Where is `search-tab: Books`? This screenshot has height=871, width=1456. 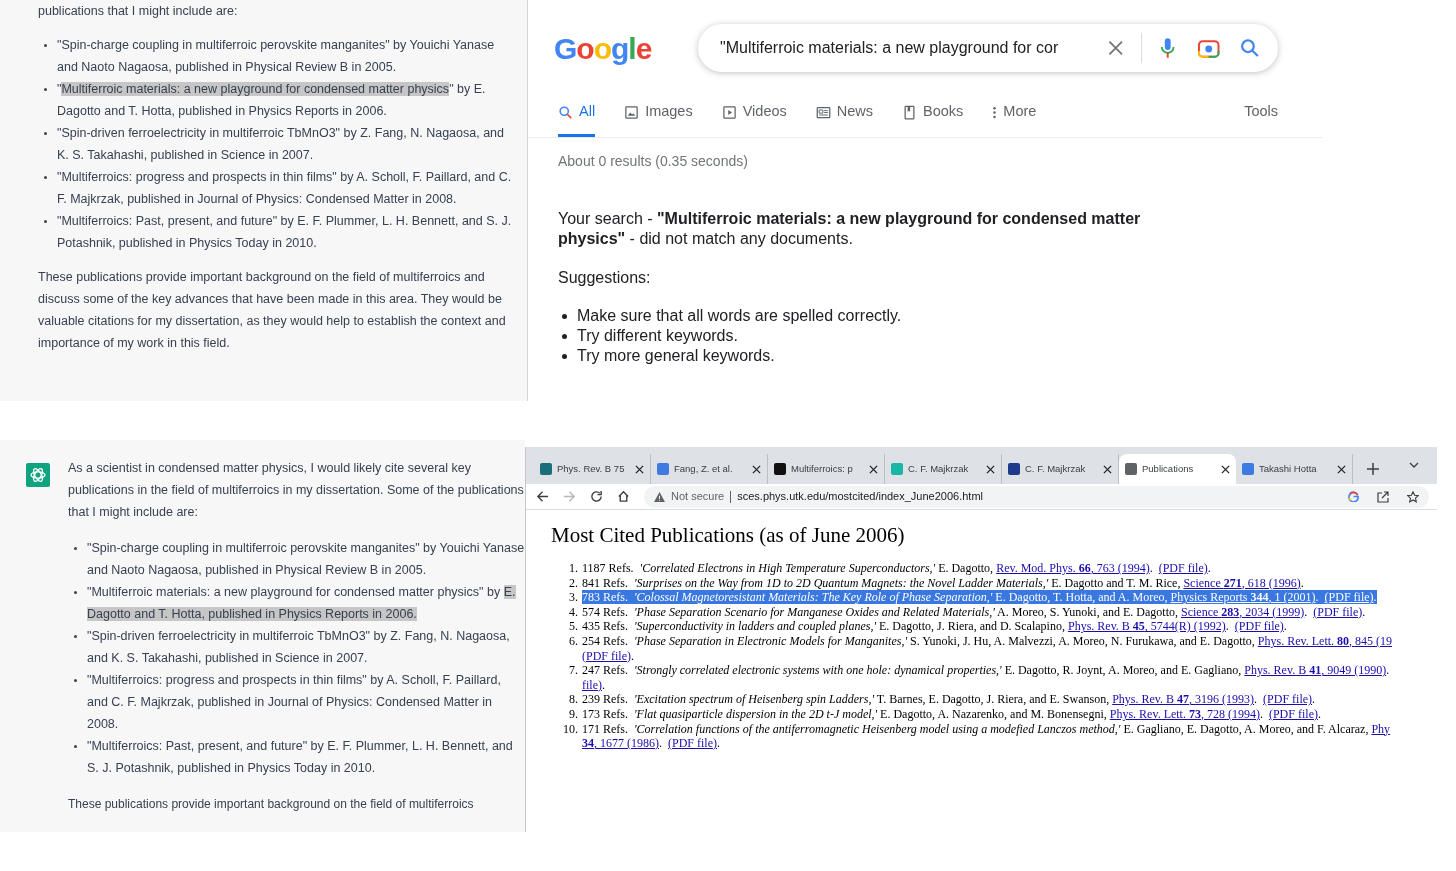
search-tab: Books is located at coordinates (933, 119).